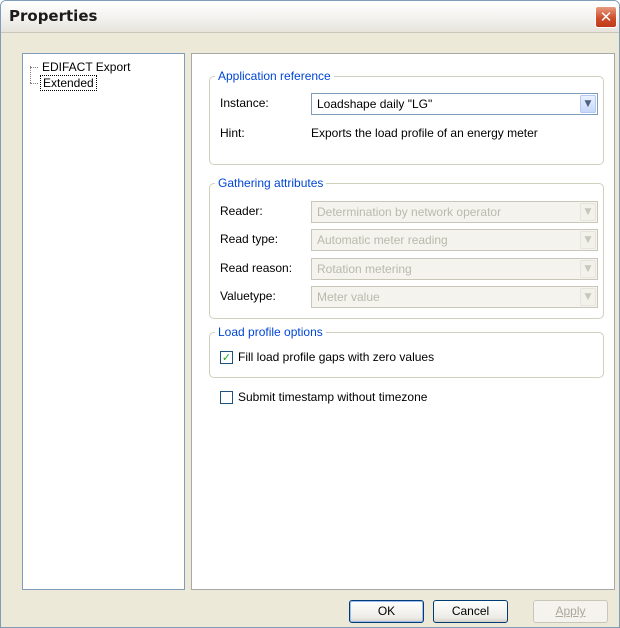 Image resolution: width=620 pixels, height=628 pixels. I want to click on valuetype-label: Valuetype:, so click(248, 296).